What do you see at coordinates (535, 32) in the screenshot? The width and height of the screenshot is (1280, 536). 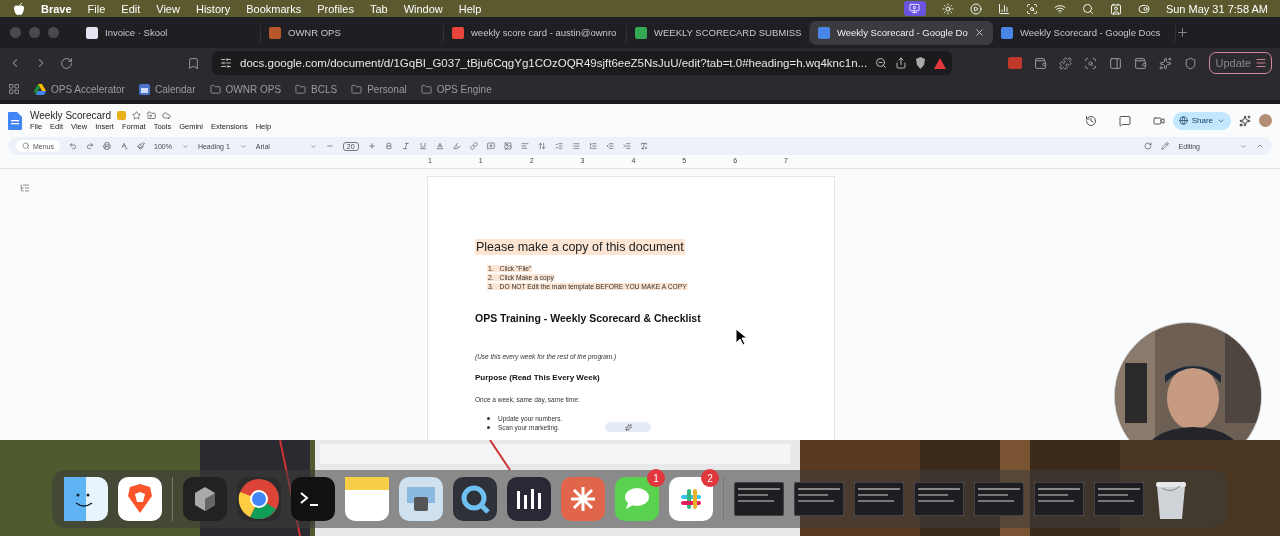 I see `browser-tab: weekly score card - austin@ownro` at bounding box center [535, 32].